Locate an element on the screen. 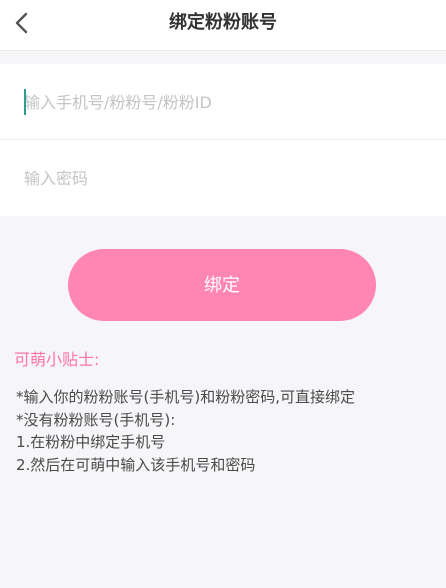 The width and height of the screenshot is (446, 588). top-bar: 绑定粉粉账号 is located at coordinates (223, 25).